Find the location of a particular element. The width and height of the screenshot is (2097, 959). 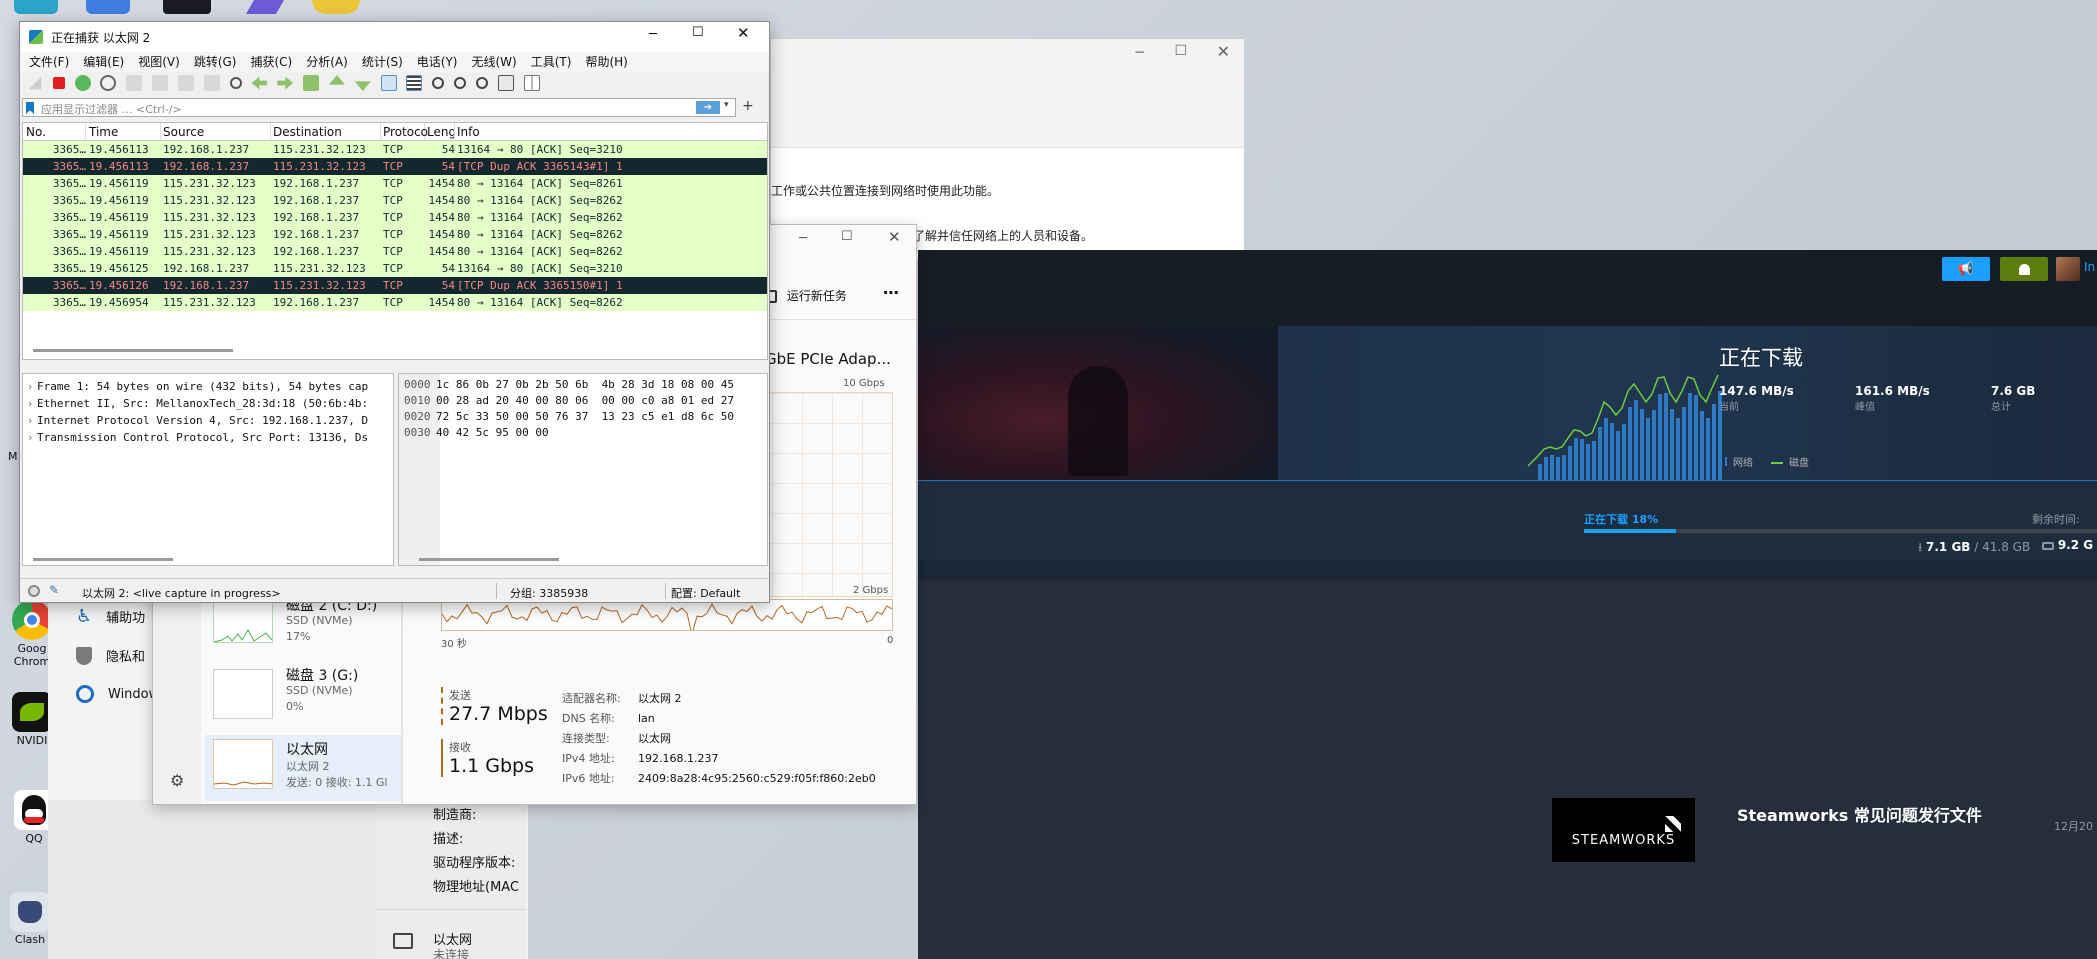

device-ethernet-selected: 以太网 以太网 2 发送: 0 接收: 1.1 Gl is located at coordinates (303, 768).